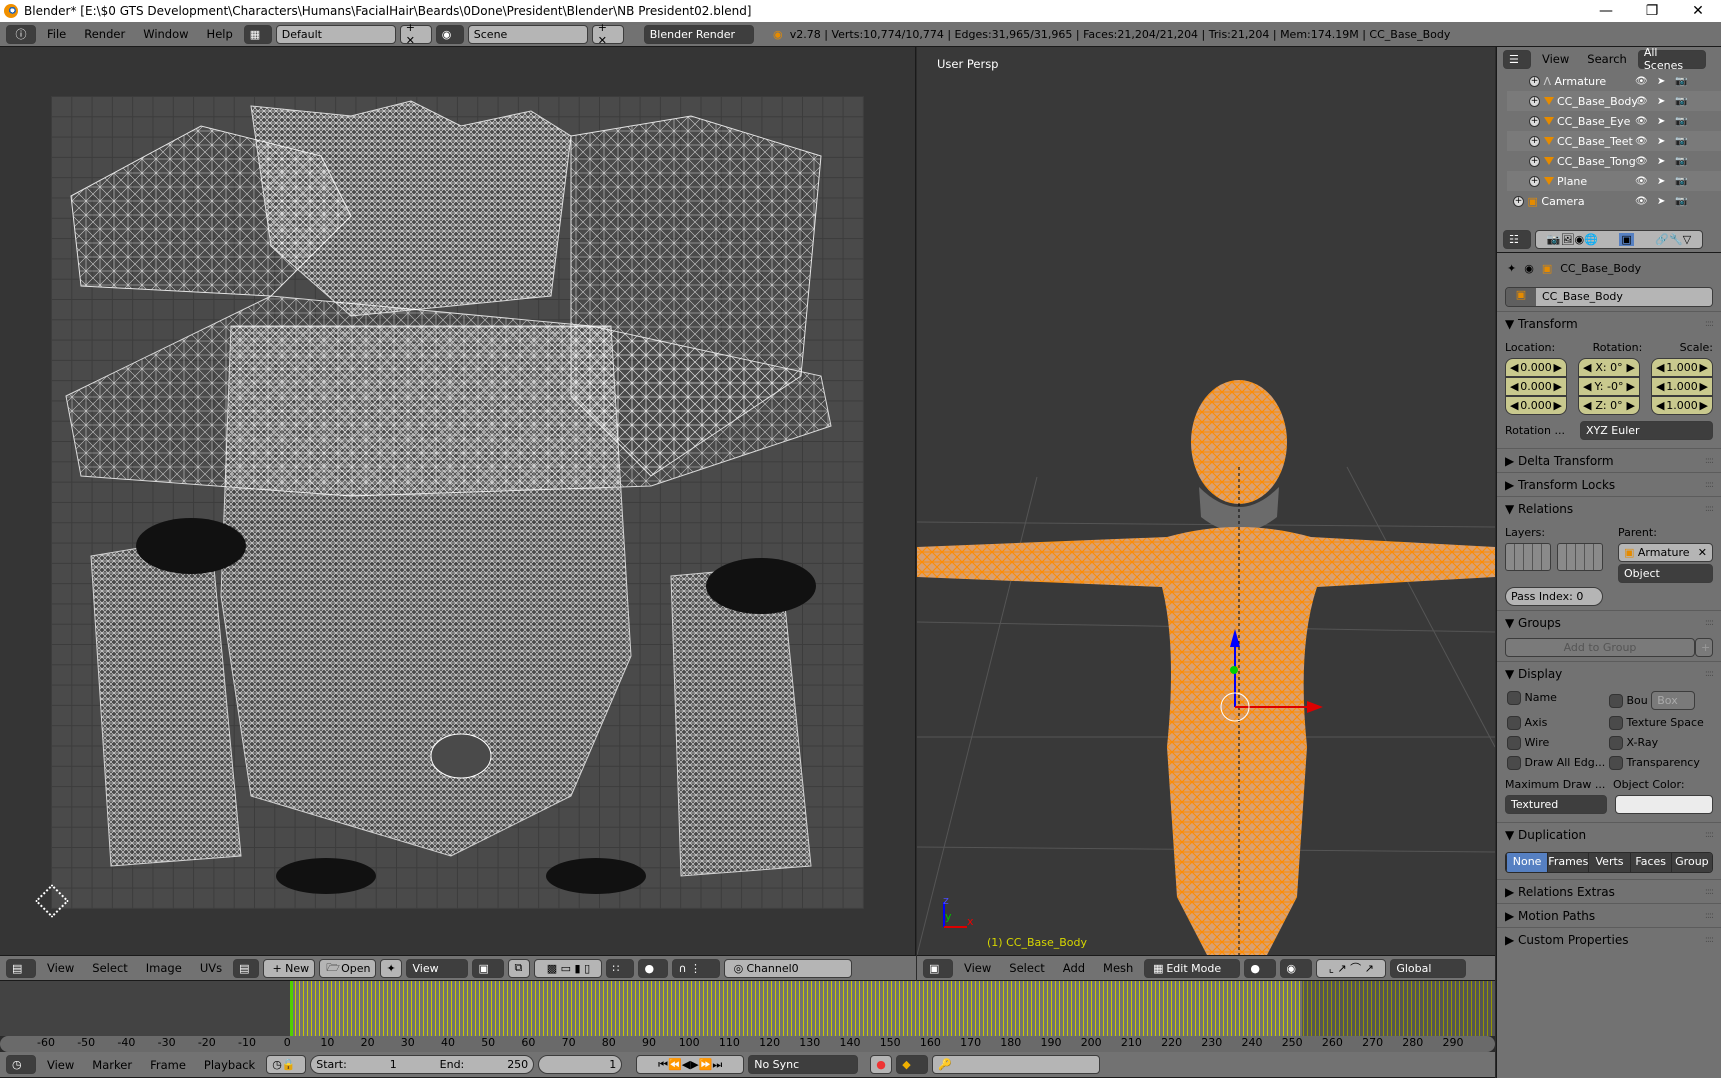  What do you see at coordinates (788, 968) in the screenshot?
I see `channel-field: ◎ Channel0` at bounding box center [788, 968].